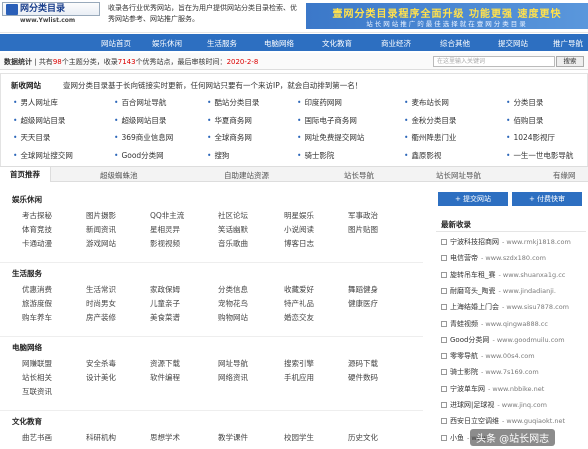  I want to click on category-link: 生活常识, so click(101, 289).